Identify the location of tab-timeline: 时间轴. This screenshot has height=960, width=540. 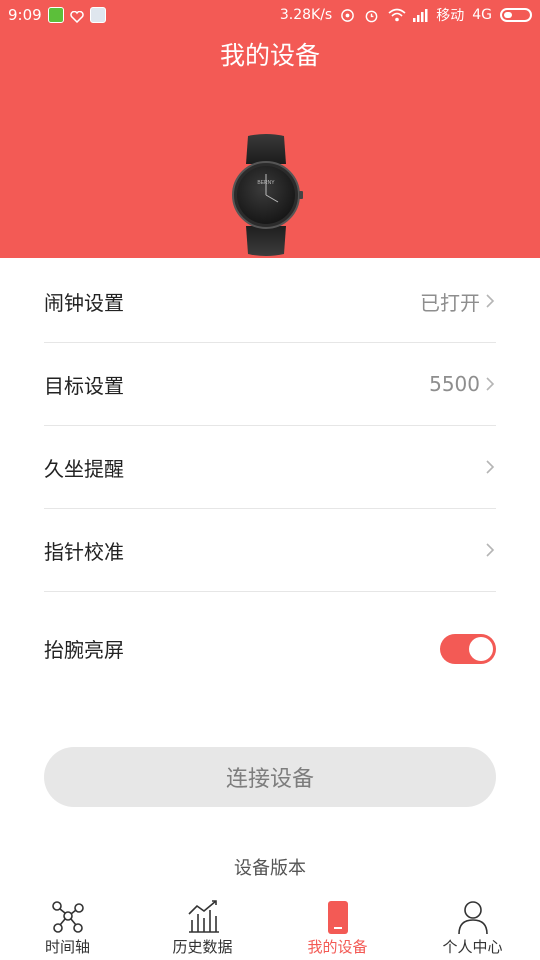
(67, 926).